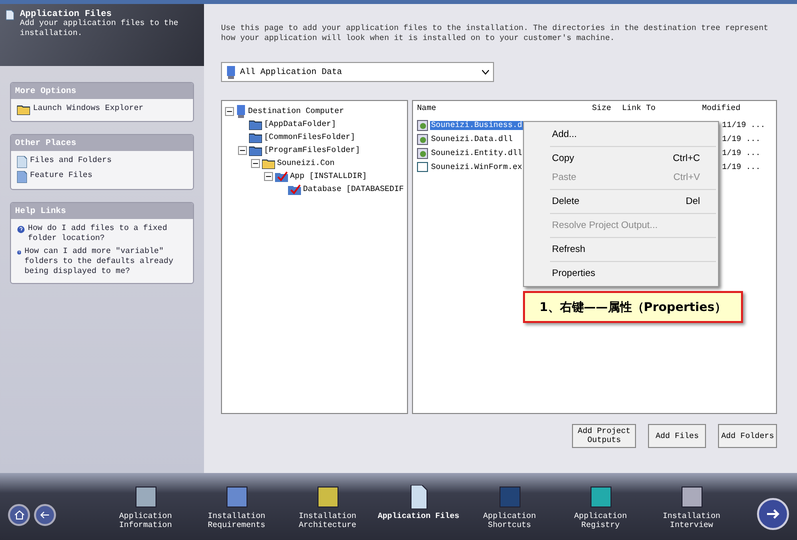 The width and height of the screenshot is (797, 540). What do you see at coordinates (477, 125) in the screenshot?
I see `file-name: Souneizi.Business.d` at bounding box center [477, 125].